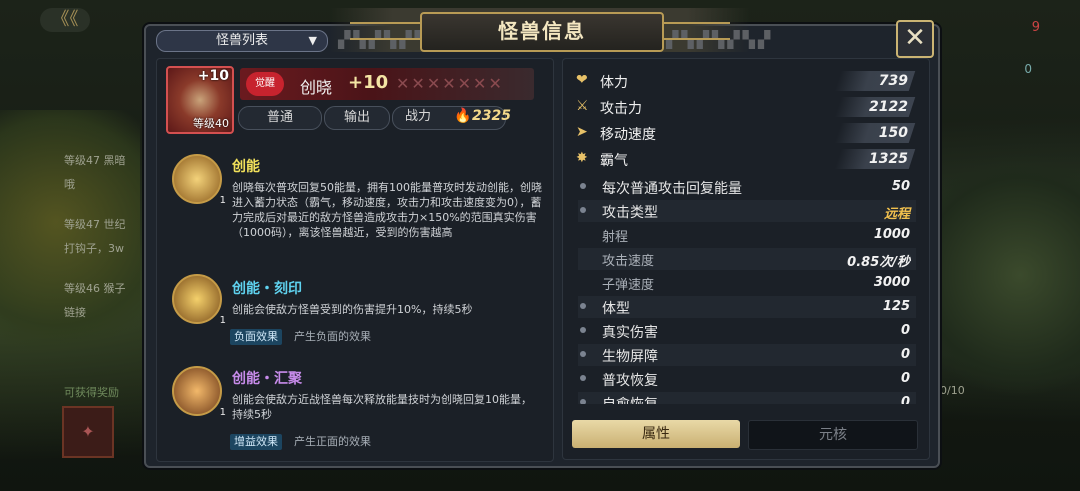 This screenshot has height=491, width=1080. Describe the element at coordinates (265, 84) in the screenshot. I see `awaken-badge: 觉醒` at that location.